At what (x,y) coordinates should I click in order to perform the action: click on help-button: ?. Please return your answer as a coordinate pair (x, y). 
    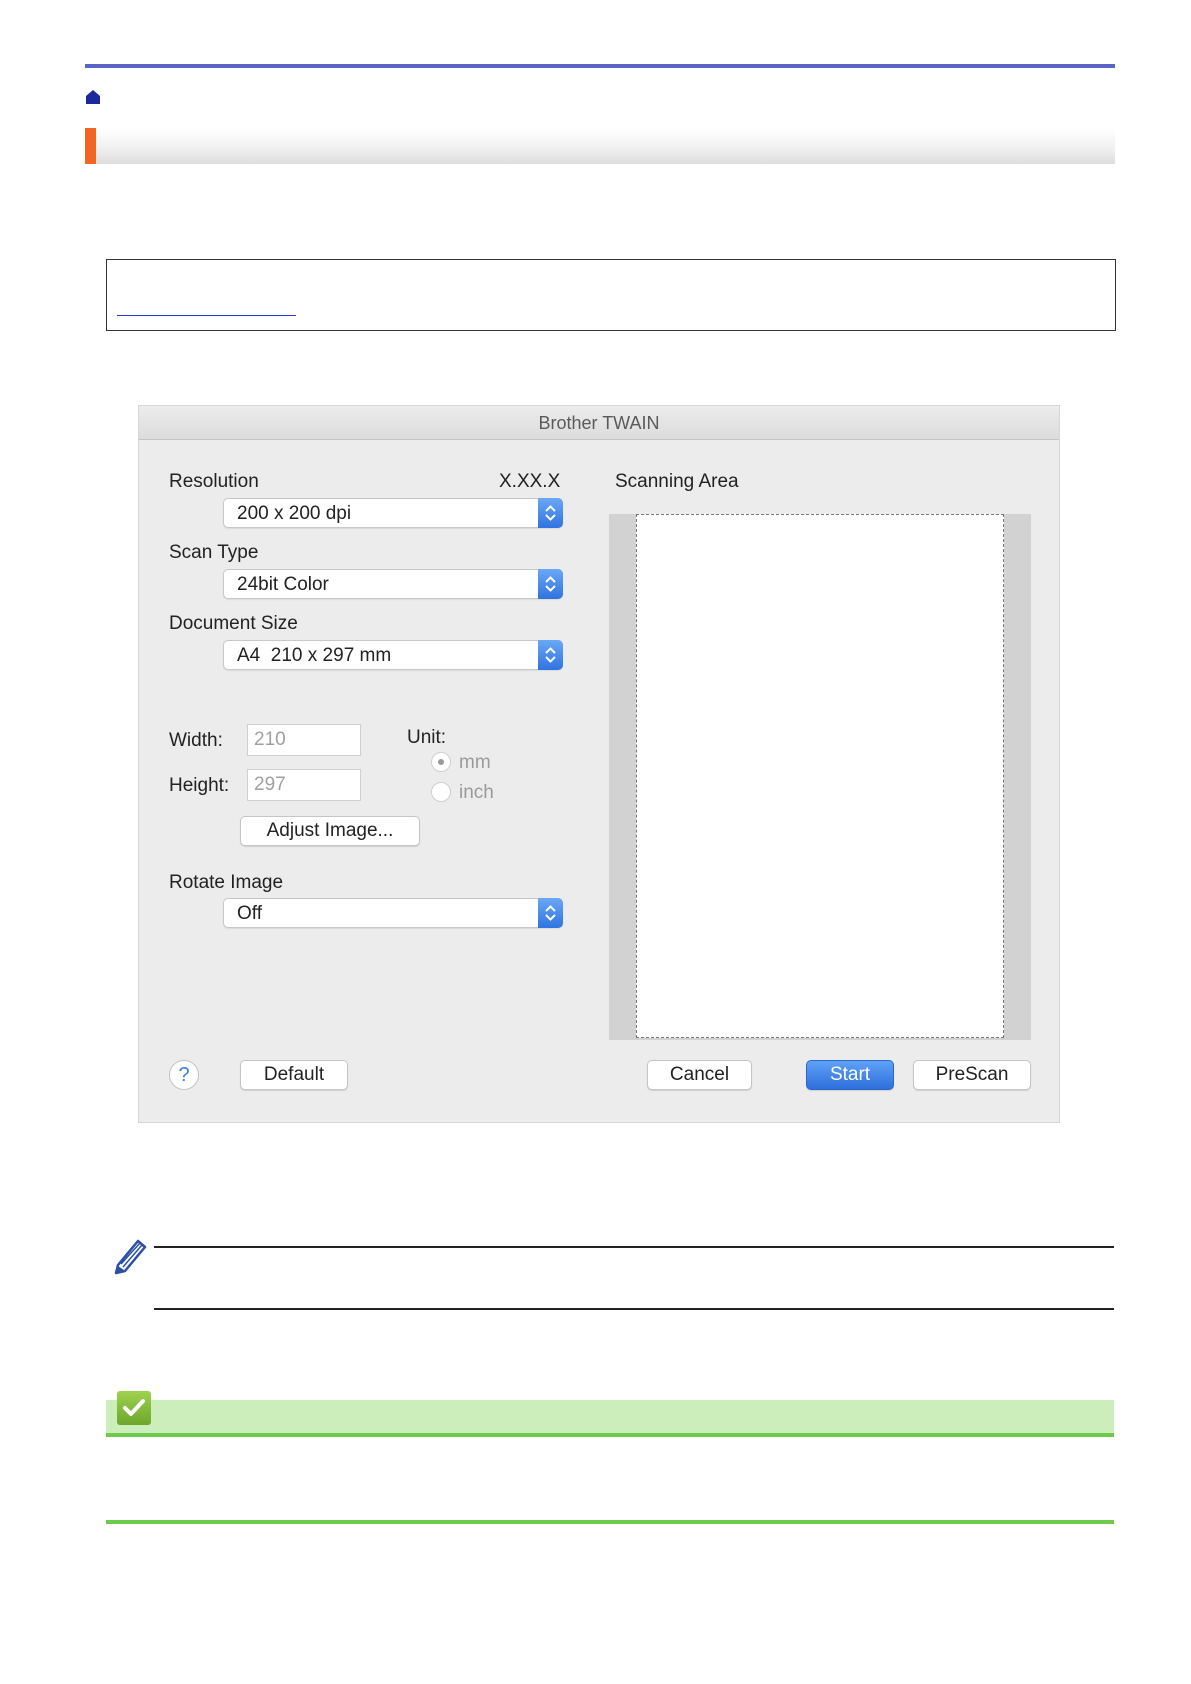
    Looking at the image, I should click on (184, 1075).